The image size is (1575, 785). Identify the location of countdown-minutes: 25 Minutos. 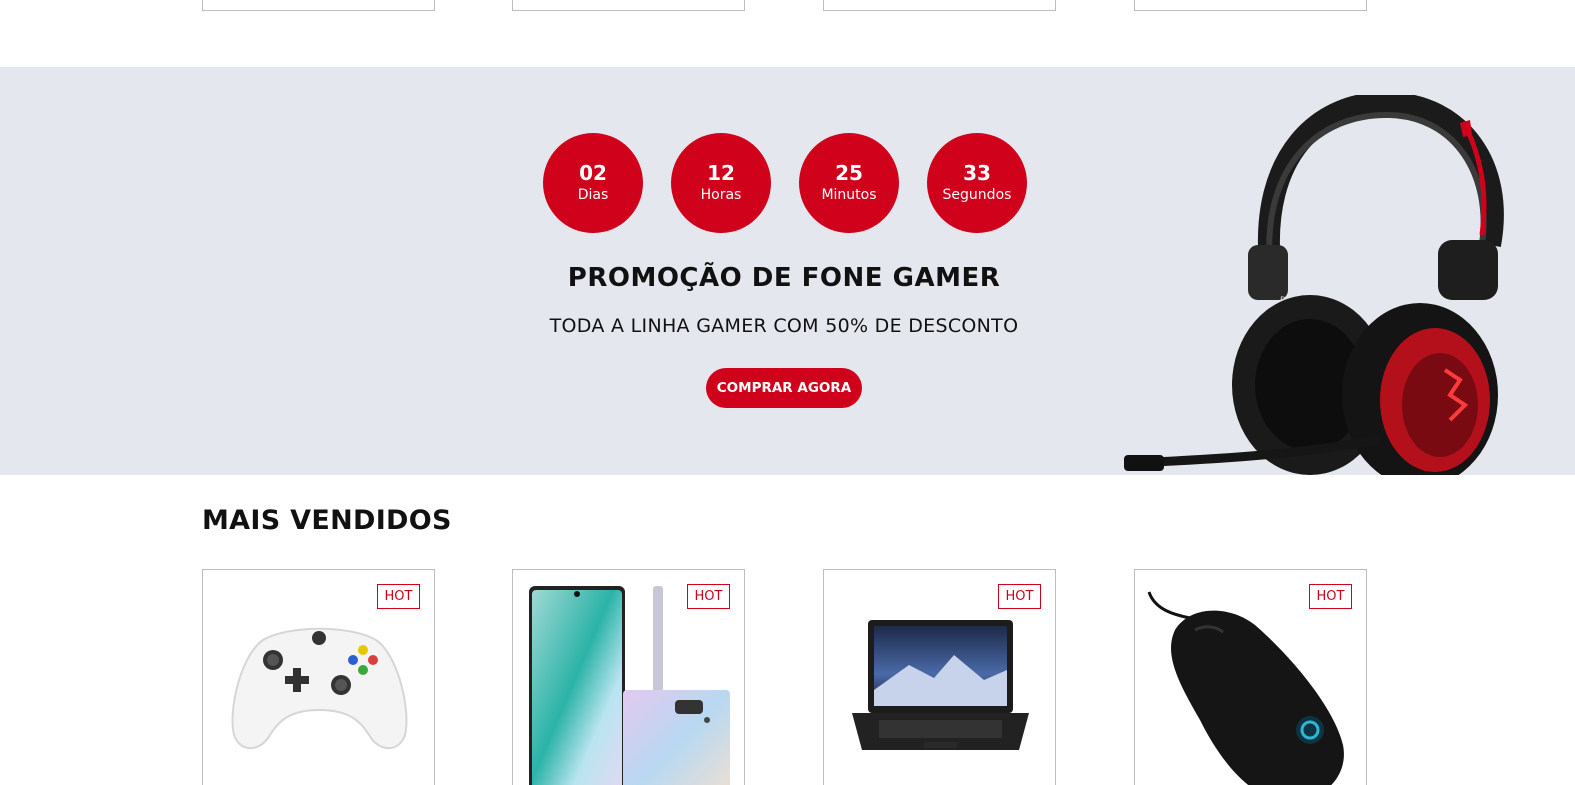
(849, 183).